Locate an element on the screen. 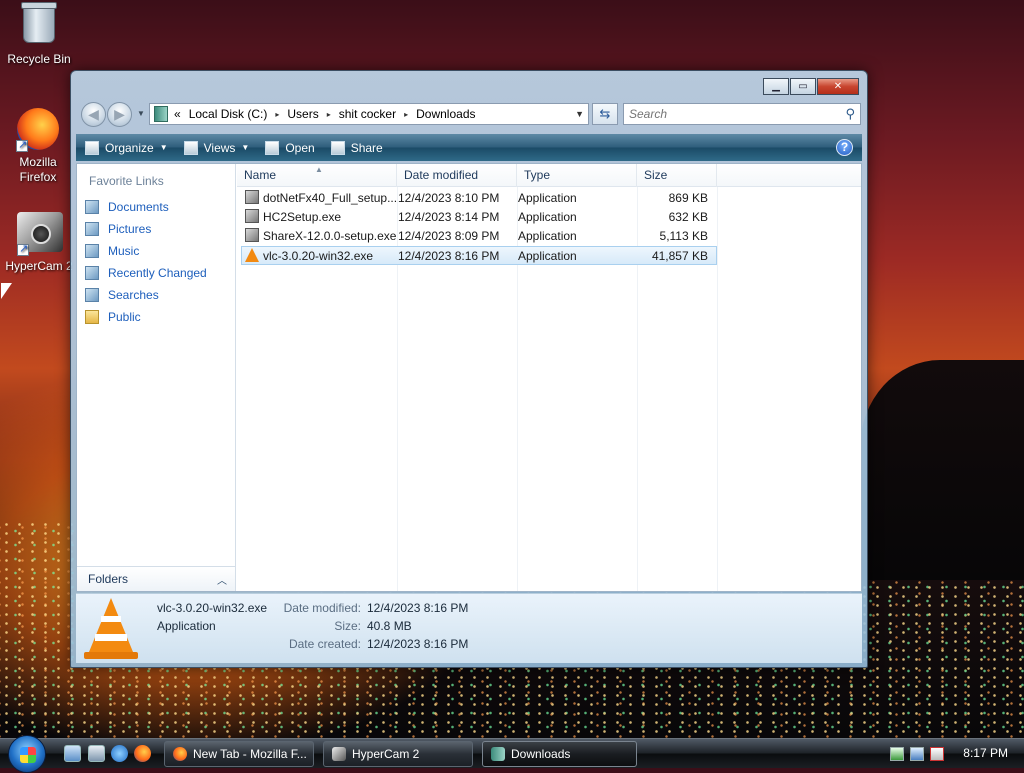 The height and width of the screenshot is (773, 1024). refresh-button: ⇆ is located at coordinates (605, 114).